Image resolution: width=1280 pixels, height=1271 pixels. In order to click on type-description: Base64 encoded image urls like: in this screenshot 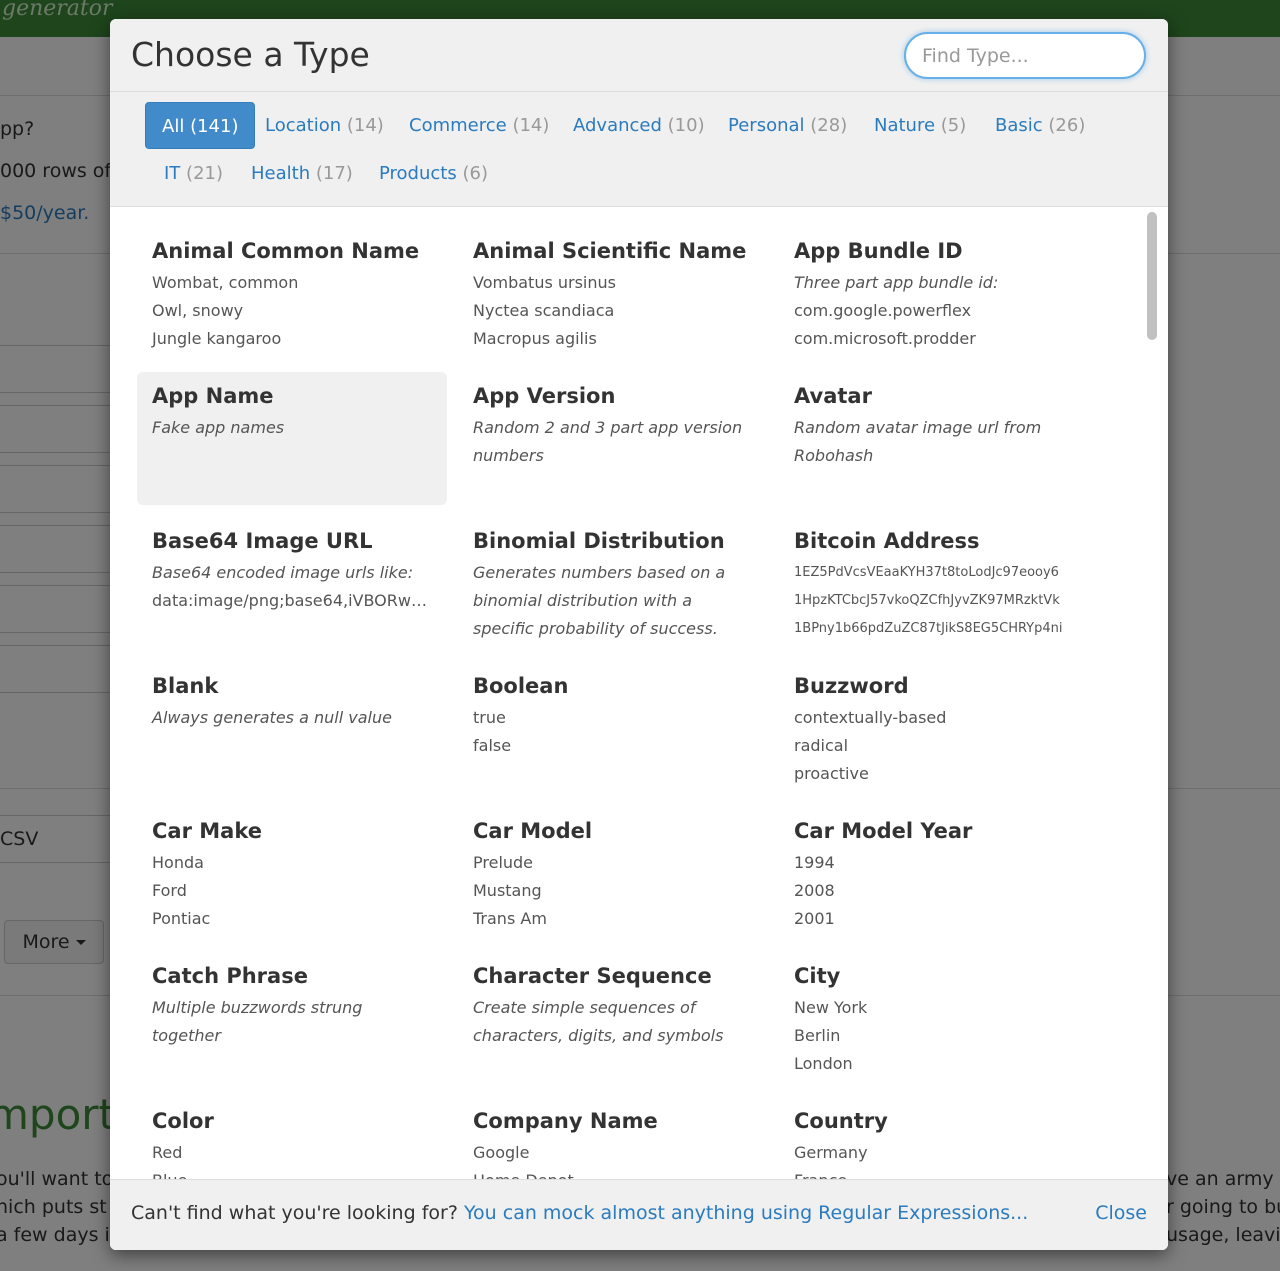, I will do `click(283, 572)`.